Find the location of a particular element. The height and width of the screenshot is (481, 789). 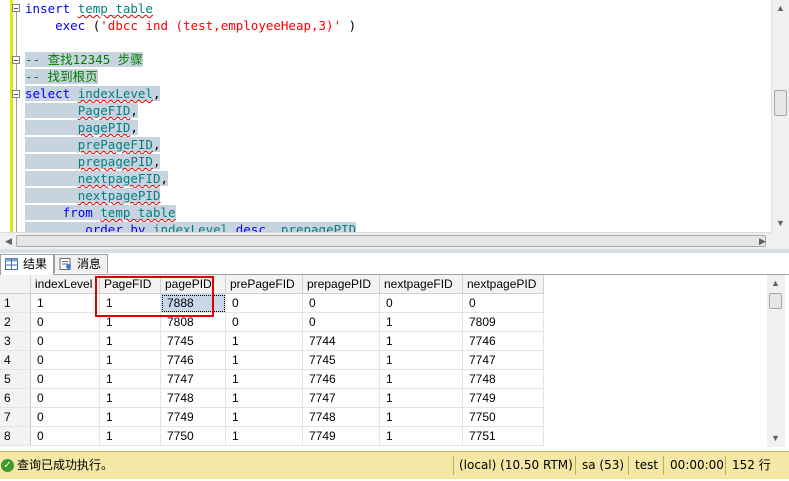

code-token is located at coordinates (51, 127).